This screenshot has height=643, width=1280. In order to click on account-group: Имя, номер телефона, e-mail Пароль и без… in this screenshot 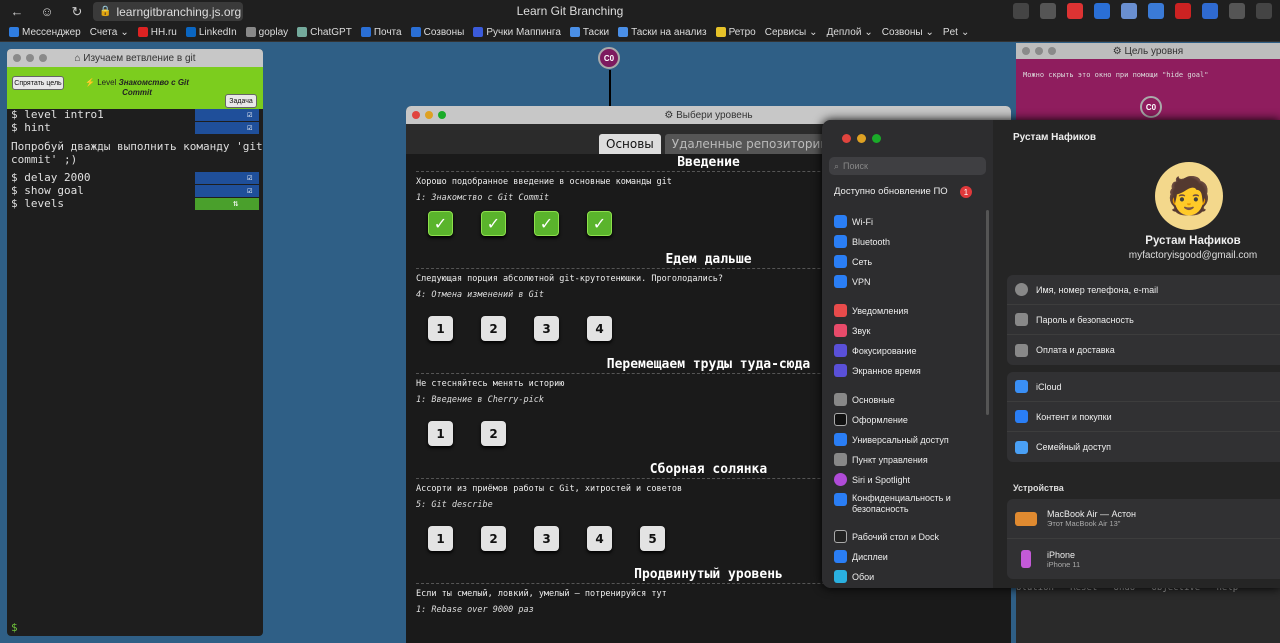, I will do `click(1143, 320)`.